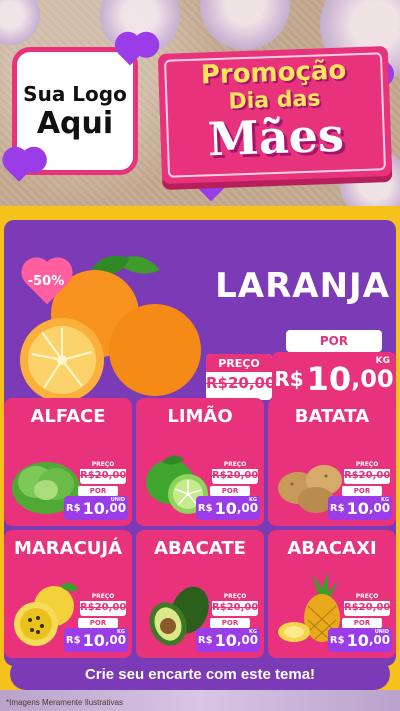 The image size is (400, 711). What do you see at coordinates (68, 548) in the screenshot?
I see `product-name: MARACUJÁ` at bounding box center [68, 548].